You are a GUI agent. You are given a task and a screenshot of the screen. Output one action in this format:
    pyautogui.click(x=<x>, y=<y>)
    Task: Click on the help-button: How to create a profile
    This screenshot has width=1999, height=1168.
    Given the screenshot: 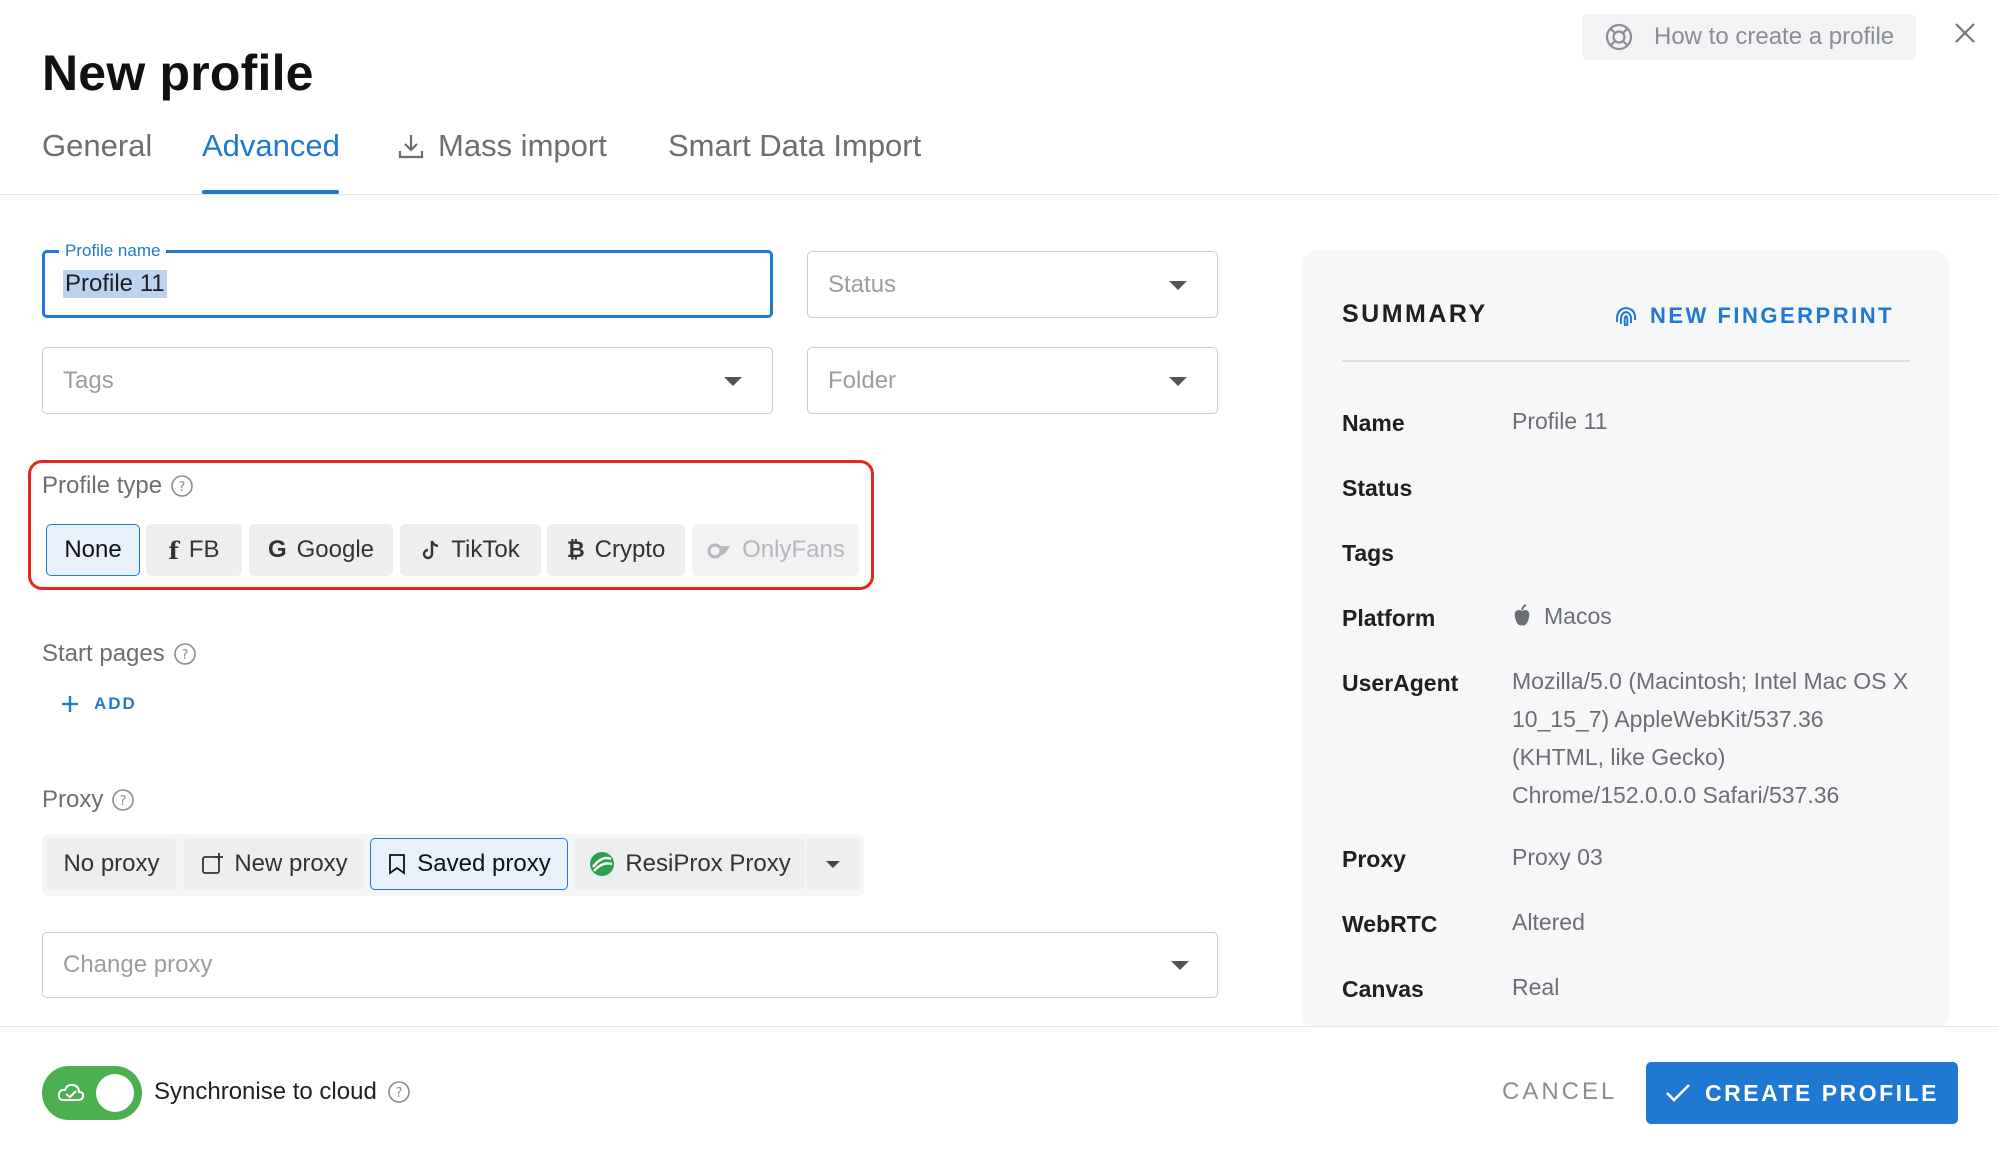 What is the action you would take?
    pyautogui.click(x=1749, y=37)
    